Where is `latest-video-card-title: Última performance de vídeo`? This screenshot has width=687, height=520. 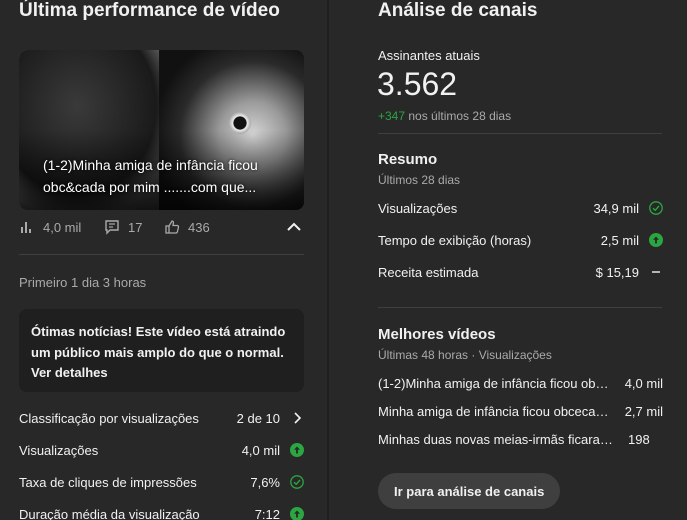
latest-video-card-title: Última performance de vídeo is located at coordinates (149, 10).